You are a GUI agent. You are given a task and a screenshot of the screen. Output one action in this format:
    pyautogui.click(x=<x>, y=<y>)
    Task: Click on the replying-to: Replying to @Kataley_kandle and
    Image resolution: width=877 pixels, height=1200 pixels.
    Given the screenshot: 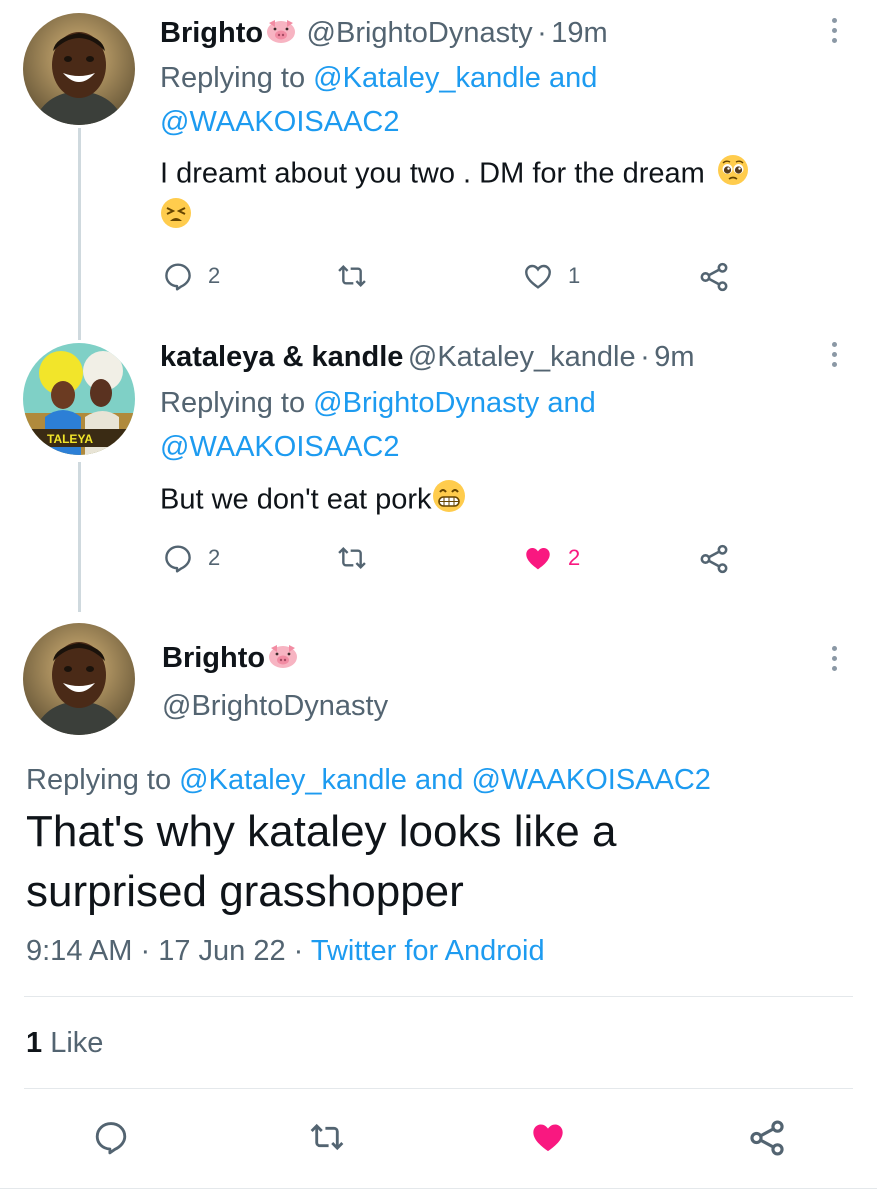 What is the action you would take?
    pyautogui.click(x=378, y=78)
    